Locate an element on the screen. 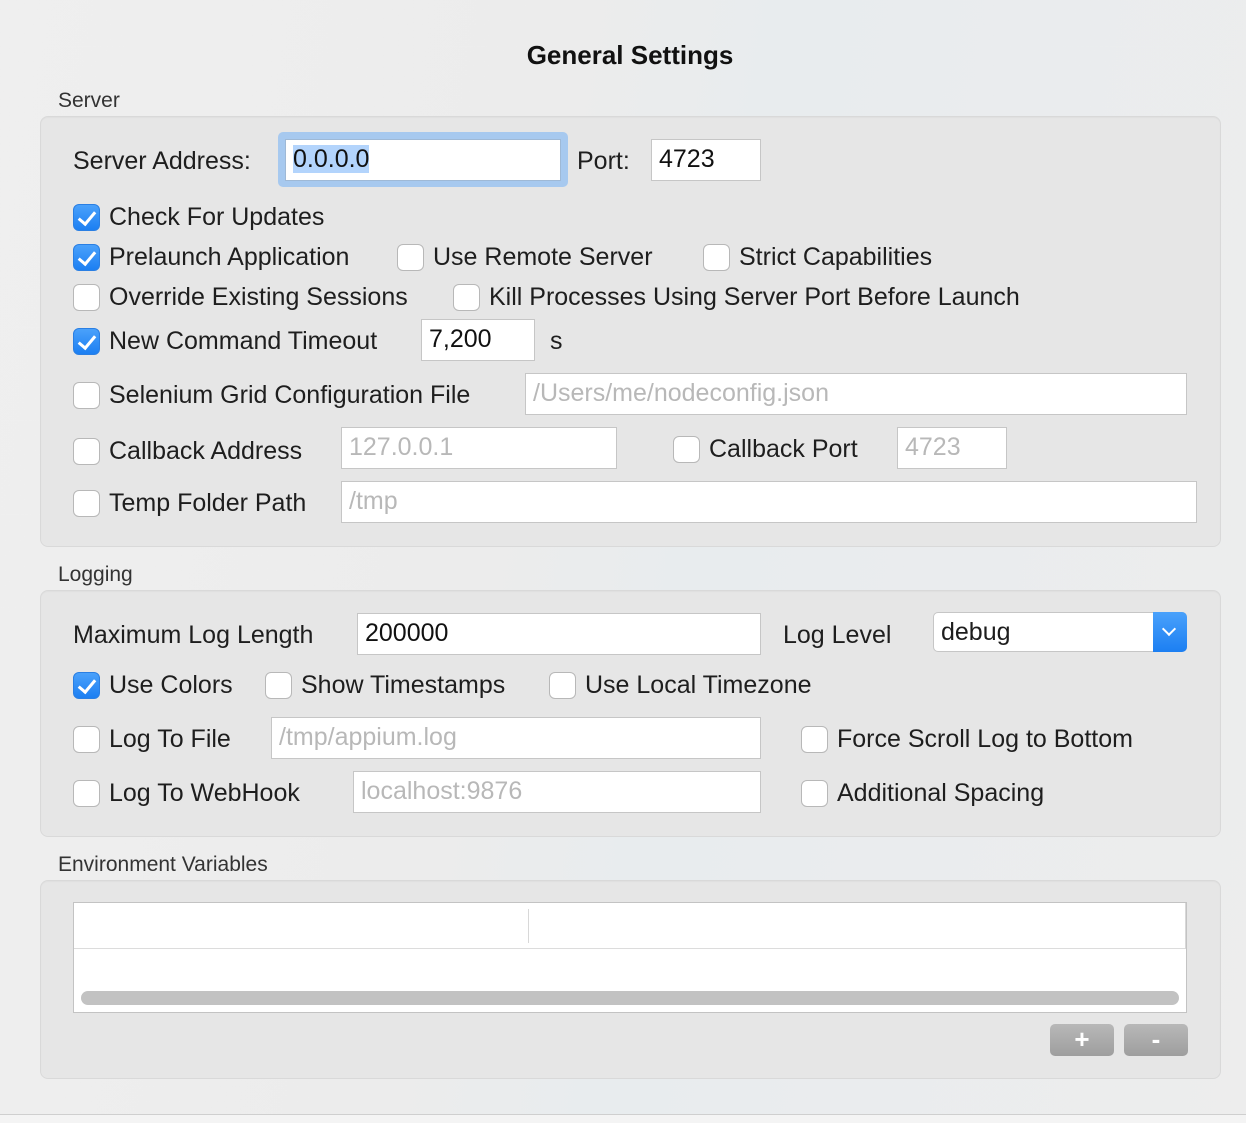 This screenshot has width=1246, height=1123. window-title: General Settings is located at coordinates (630, 55).